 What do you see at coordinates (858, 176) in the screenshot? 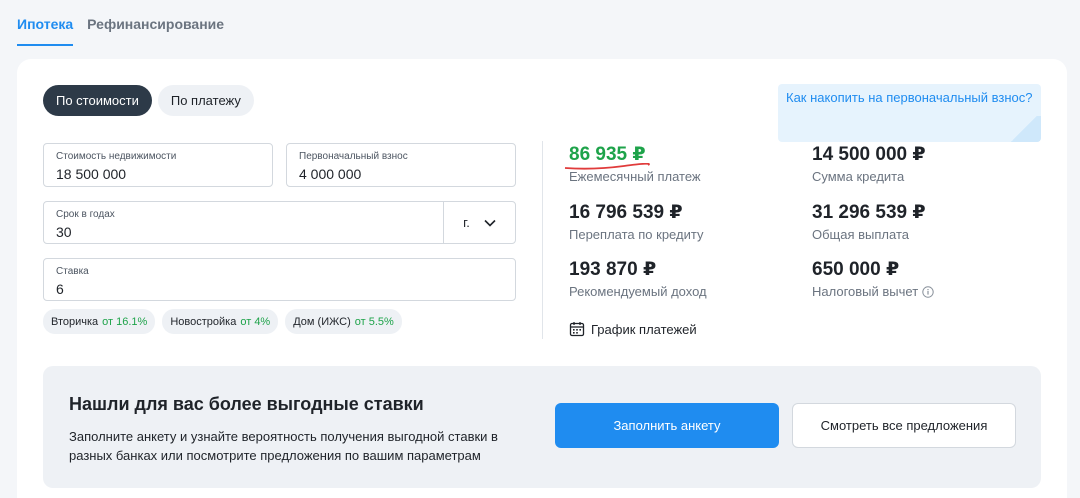
I see `loan-amount-caption: Сумма кредита` at bounding box center [858, 176].